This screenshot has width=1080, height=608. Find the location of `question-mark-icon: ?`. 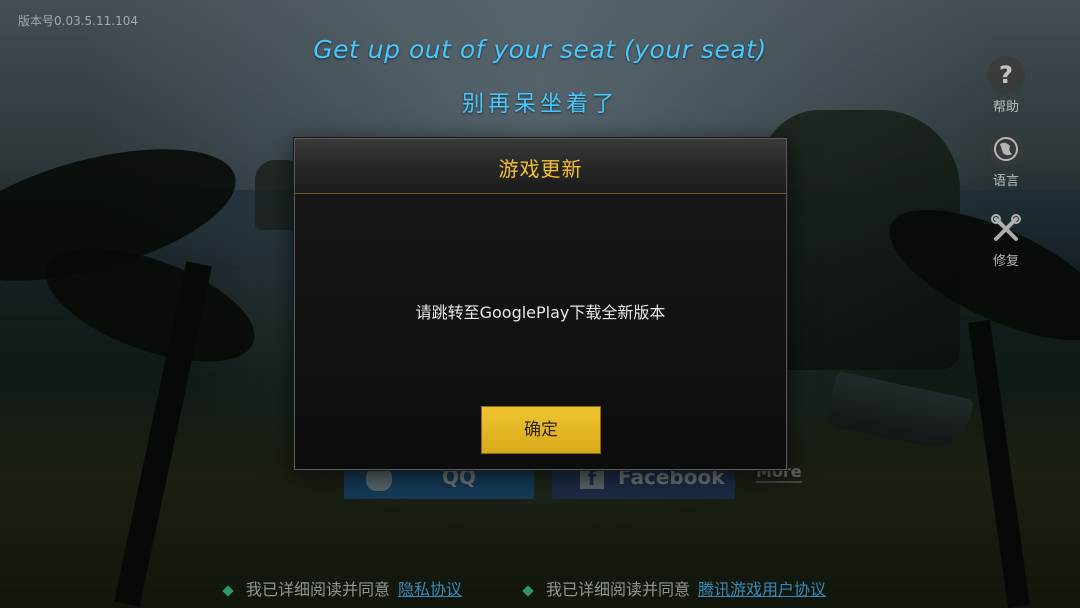

question-mark-icon: ? is located at coordinates (1006, 75).